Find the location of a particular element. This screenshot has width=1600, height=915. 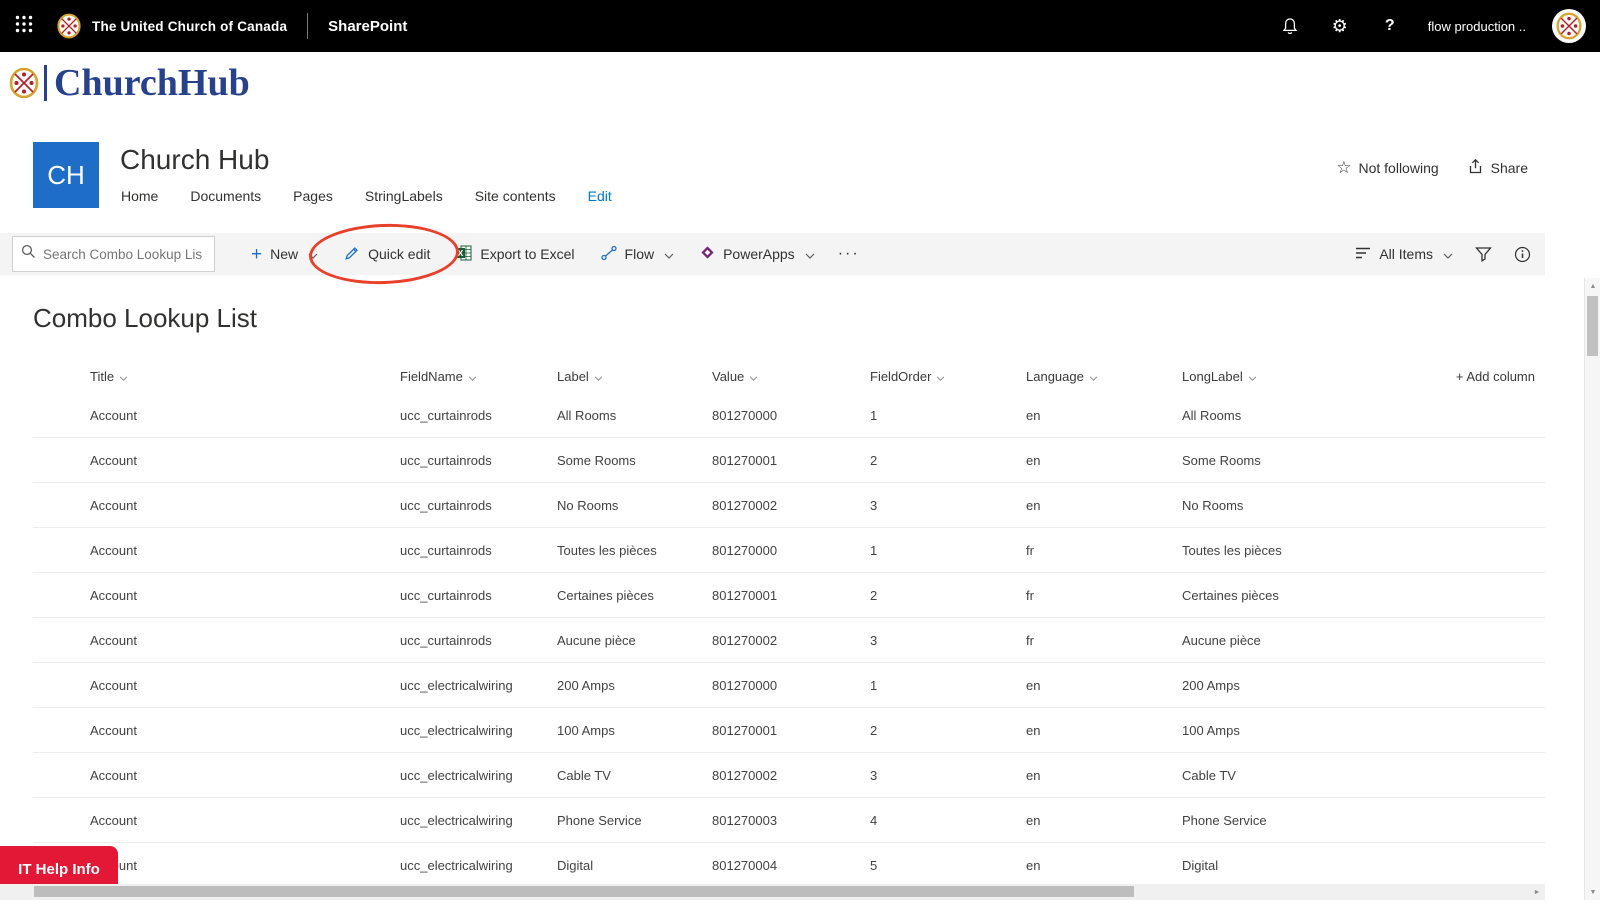

horizontal-scrollbar: ► is located at coordinates (772, 892).